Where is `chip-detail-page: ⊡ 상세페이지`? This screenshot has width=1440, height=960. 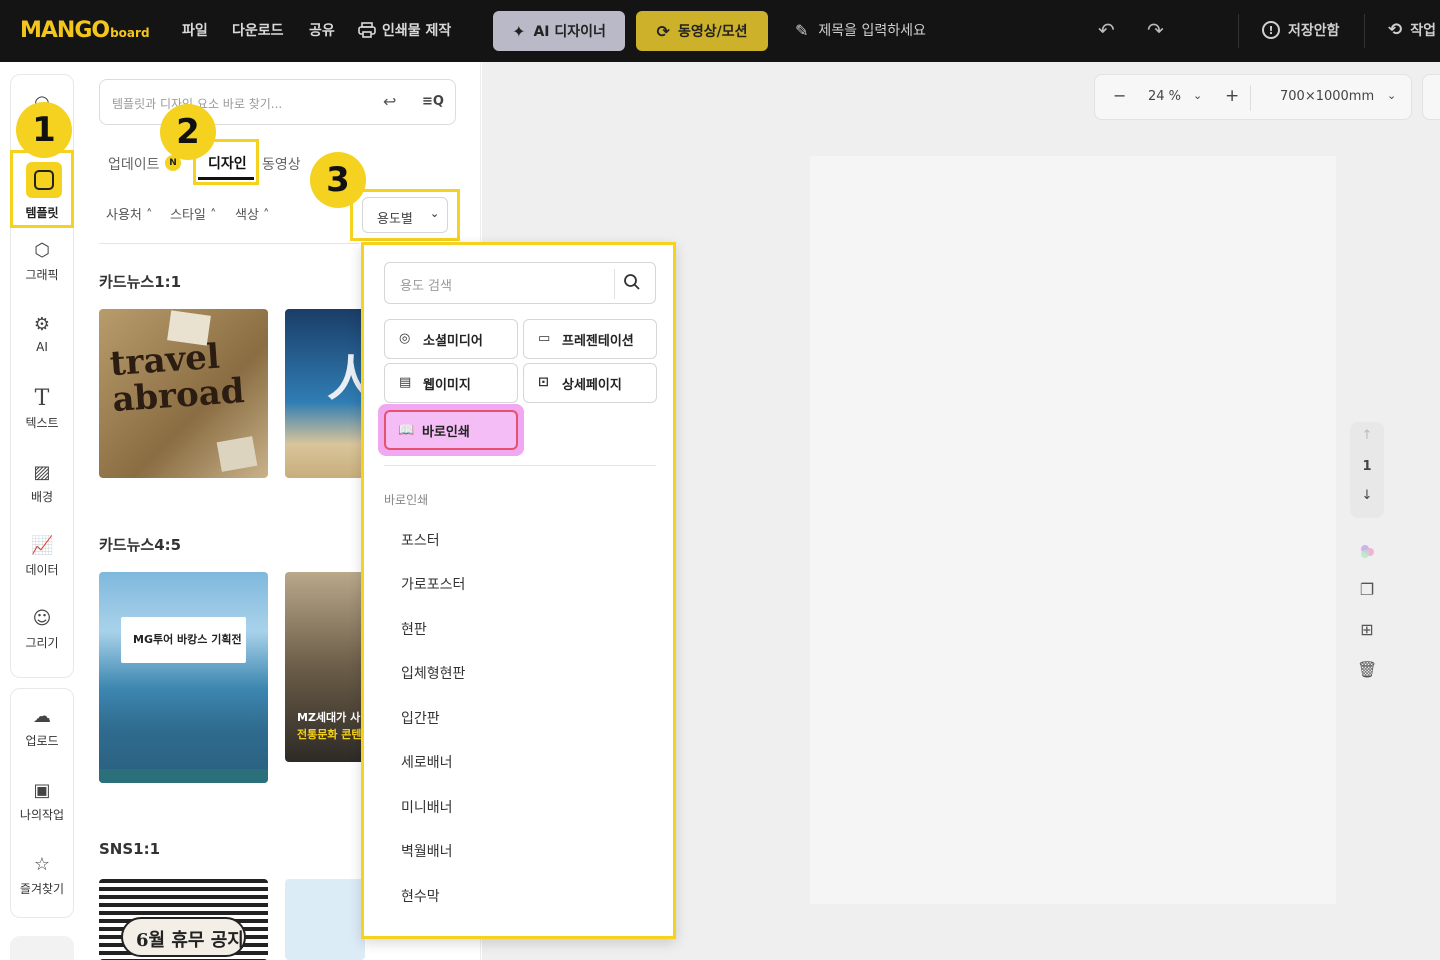
chip-detail-page: ⊡ 상세페이지 is located at coordinates (590, 383).